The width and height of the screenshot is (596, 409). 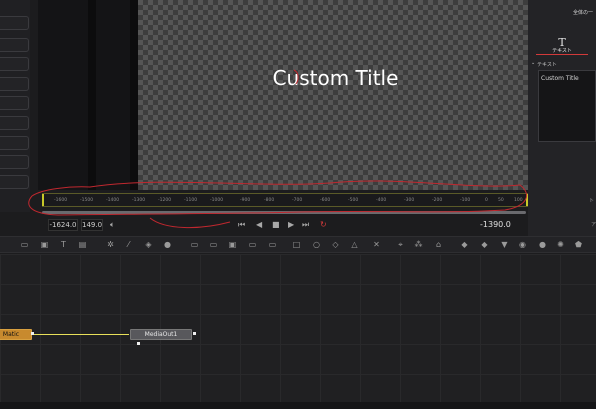 I want to click on ruler-tick: -200, so click(x=437, y=200).